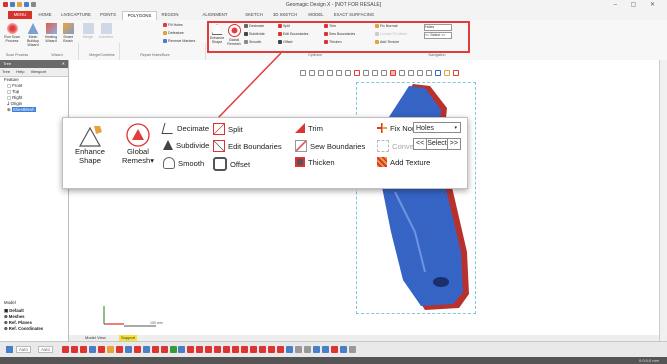  Describe the element at coordinates (219, 146) in the screenshot. I see `edit-boundaries-icon` at that location.